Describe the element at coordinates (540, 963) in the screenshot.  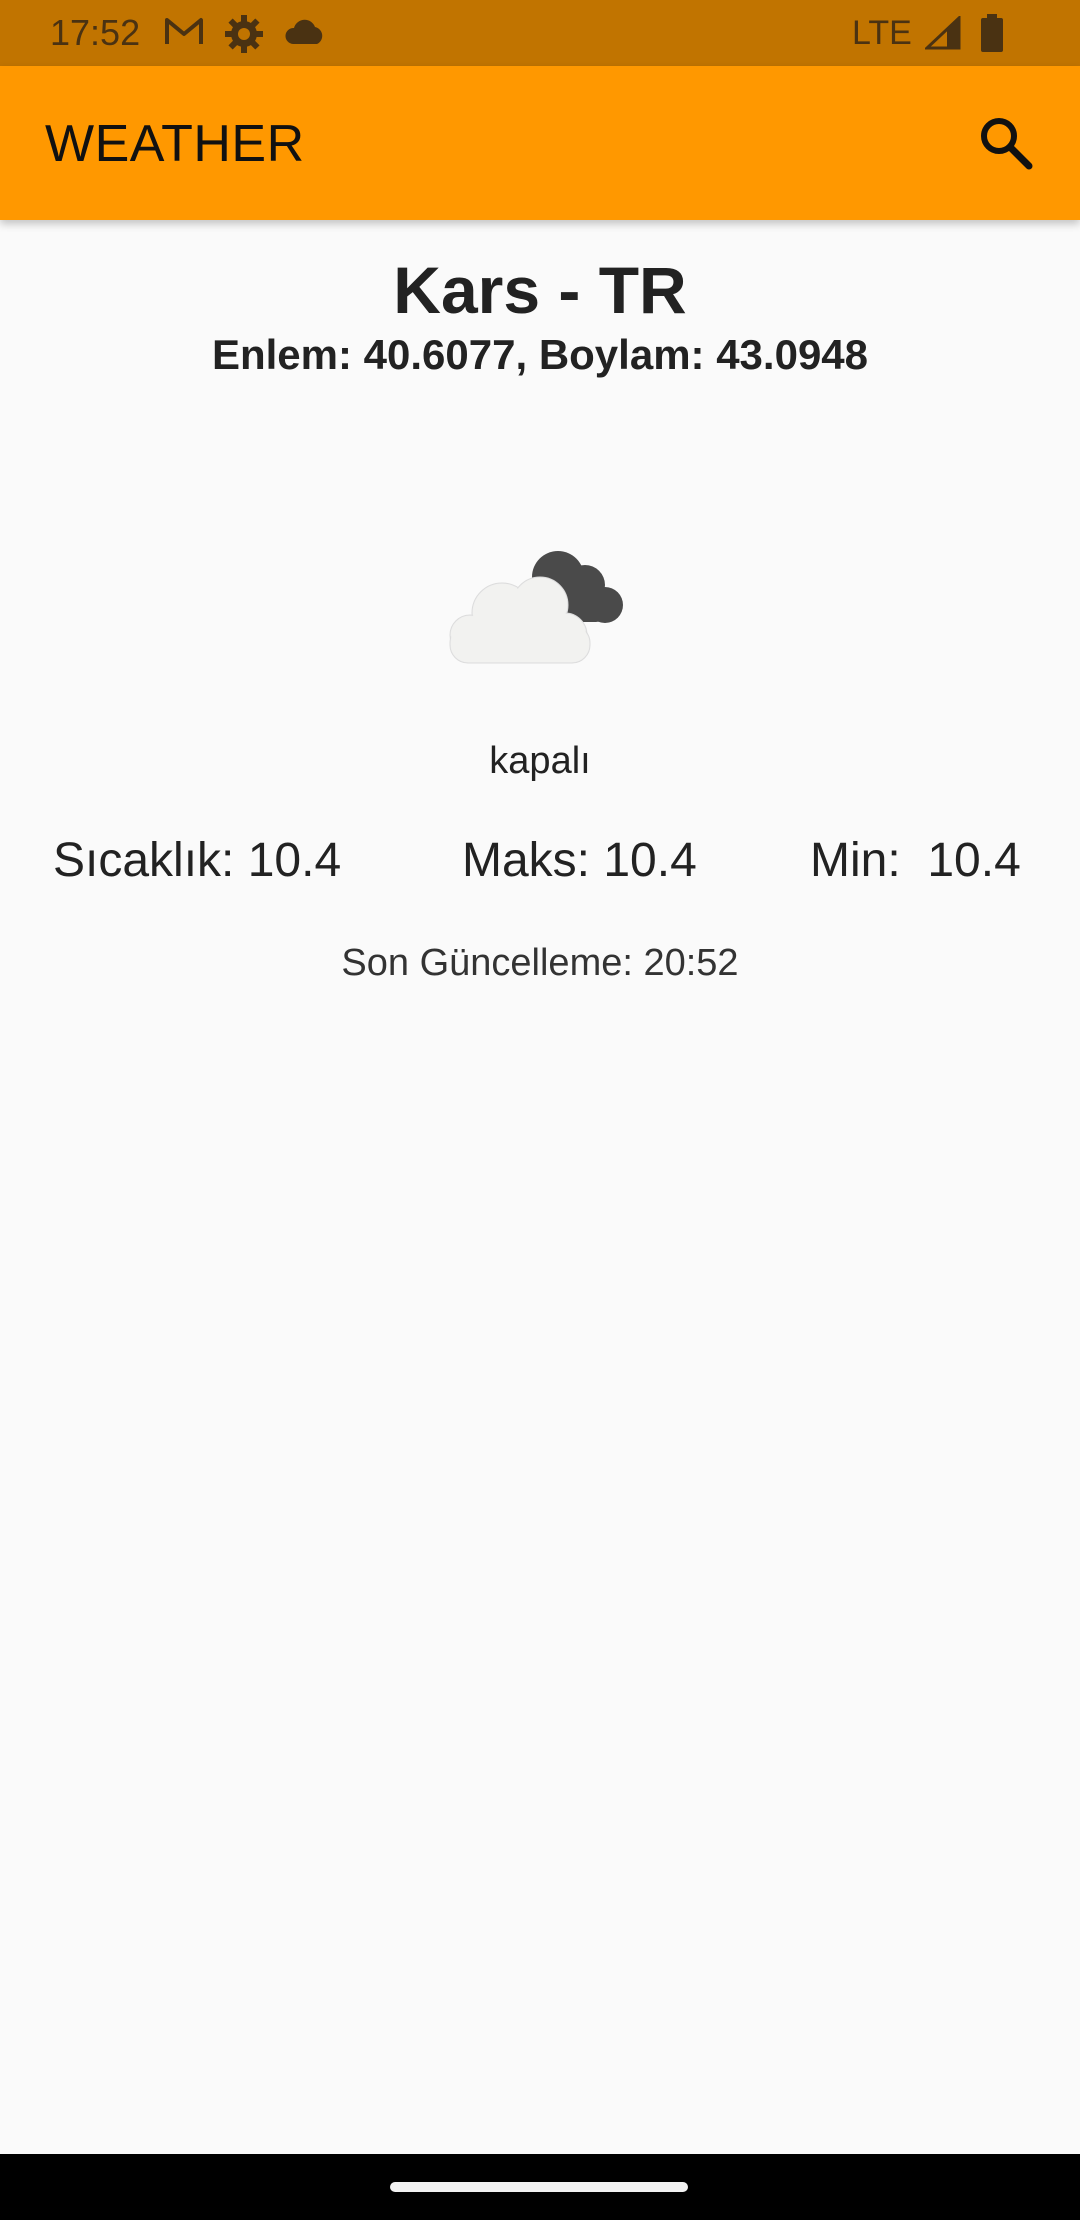
I see `last-updated: Son Güncelleme: 20:52` at that location.